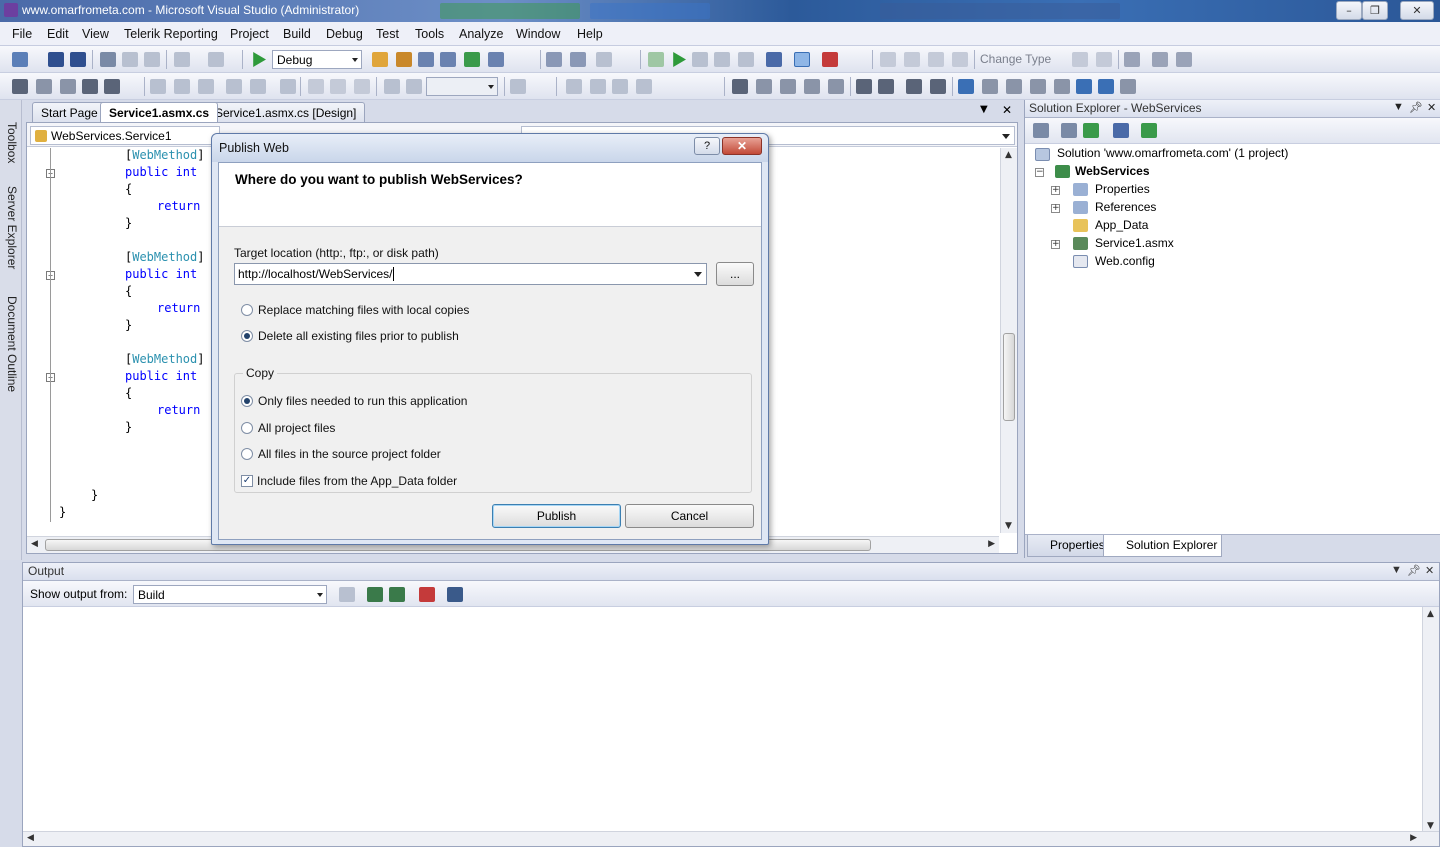 This screenshot has width=1440, height=847. What do you see at coordinates (58, 34) in the screenshot?
I see `menu-edit: Edit` at bounding box center [58, 34].